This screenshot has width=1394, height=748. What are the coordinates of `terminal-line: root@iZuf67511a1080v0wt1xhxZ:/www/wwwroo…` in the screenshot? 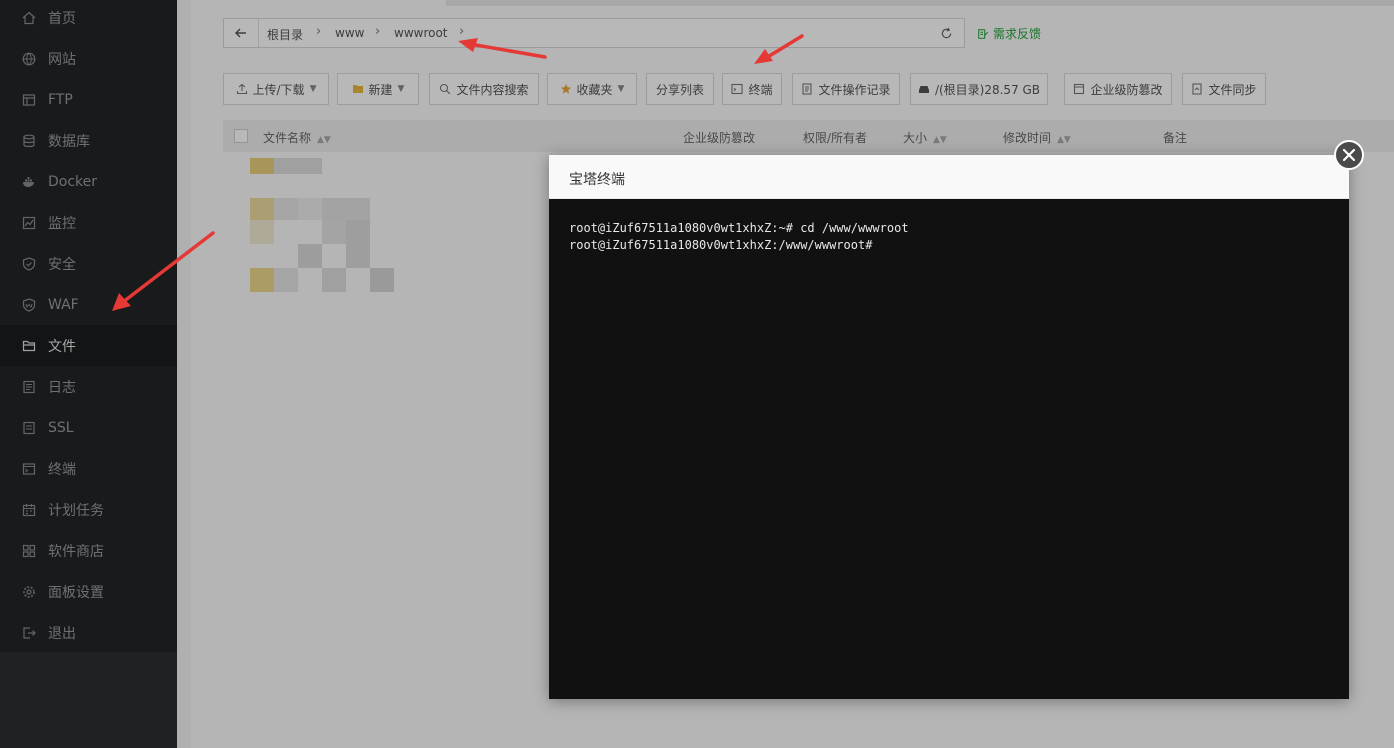 It's located at (721, 245).